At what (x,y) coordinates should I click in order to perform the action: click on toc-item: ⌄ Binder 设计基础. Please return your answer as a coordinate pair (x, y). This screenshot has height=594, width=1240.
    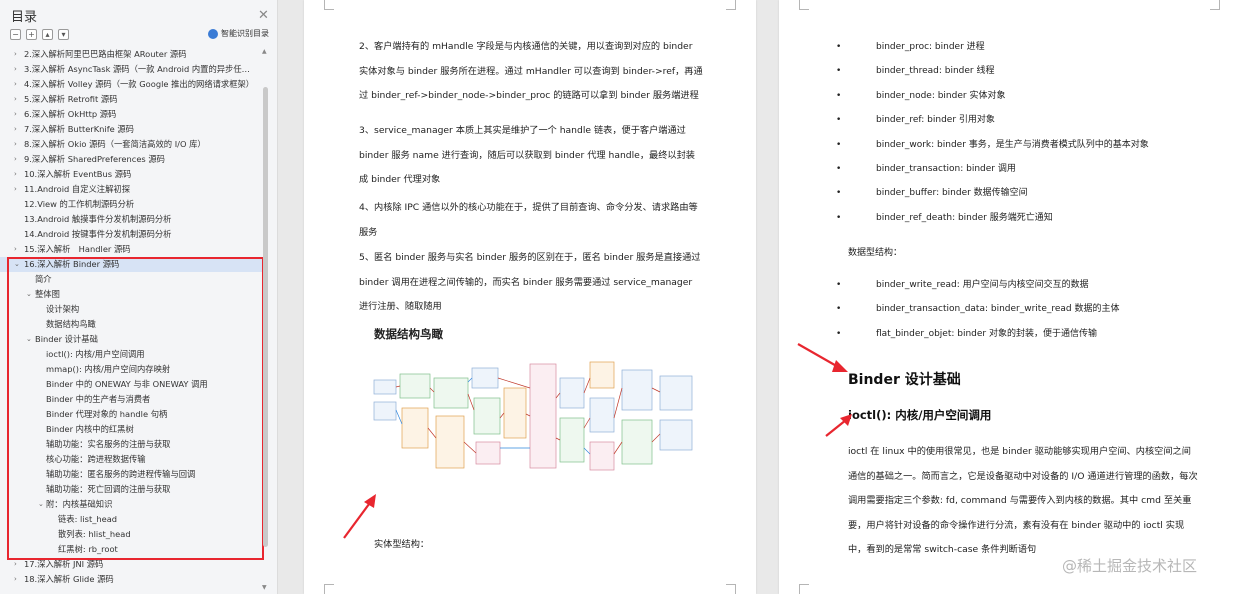
    Looking at the image, I should click on (131, 339).